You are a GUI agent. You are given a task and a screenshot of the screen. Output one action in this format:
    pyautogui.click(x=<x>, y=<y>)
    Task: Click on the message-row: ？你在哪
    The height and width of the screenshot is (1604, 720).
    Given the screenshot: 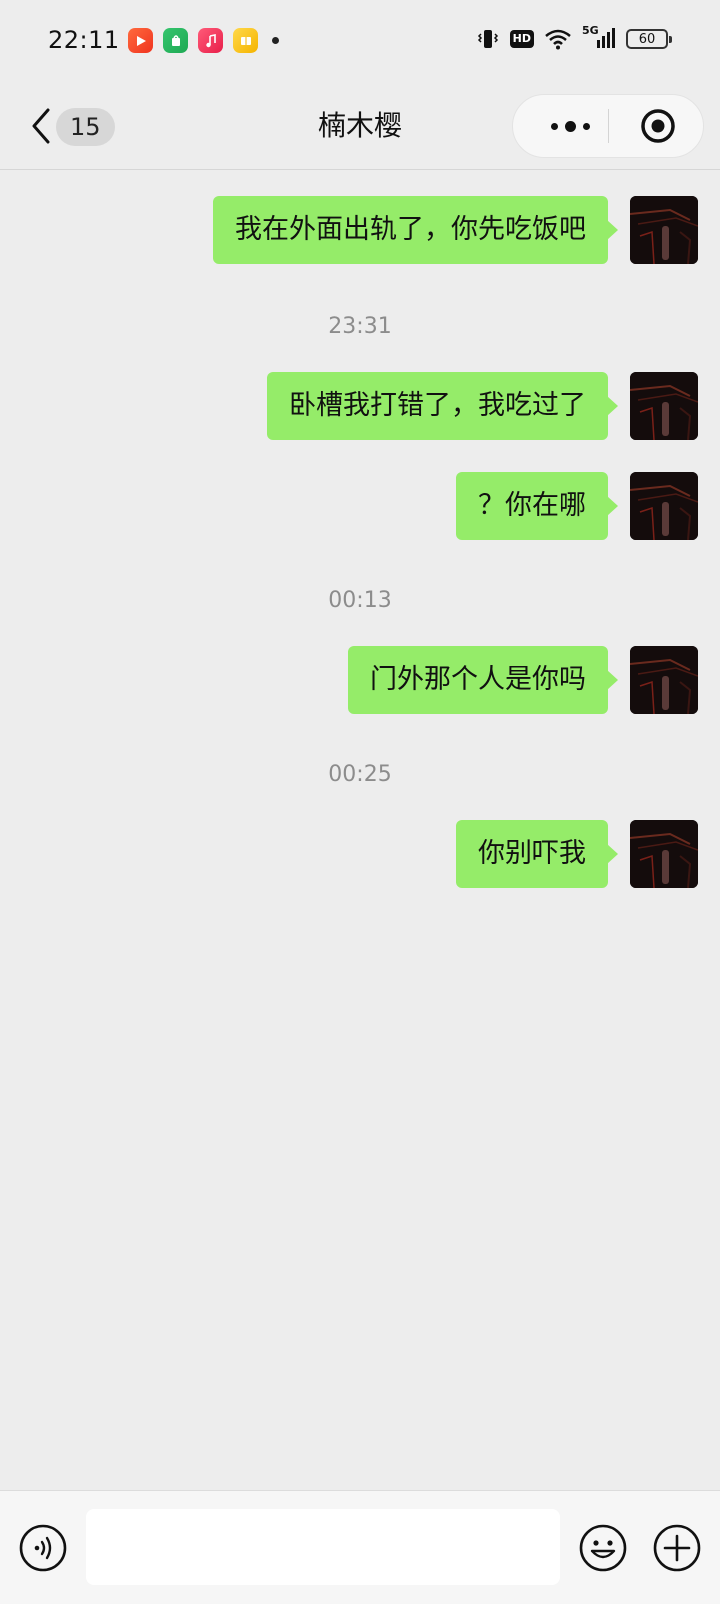 What is the action you would take?
    pyautogui.click(x=577, y=506)
    